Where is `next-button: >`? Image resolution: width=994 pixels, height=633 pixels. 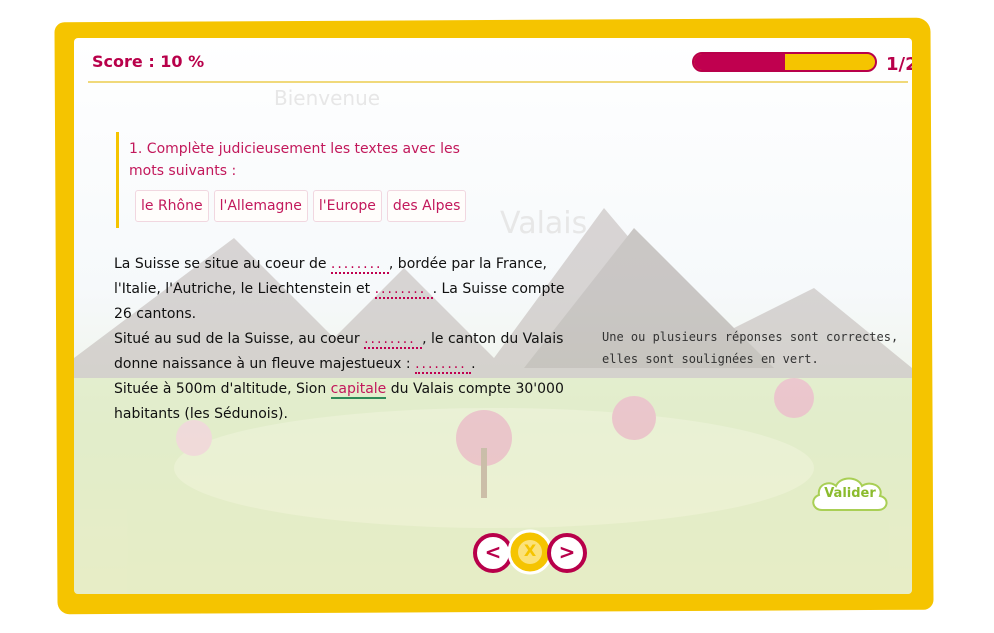
next-button: > is located at coordinates (567, 553).